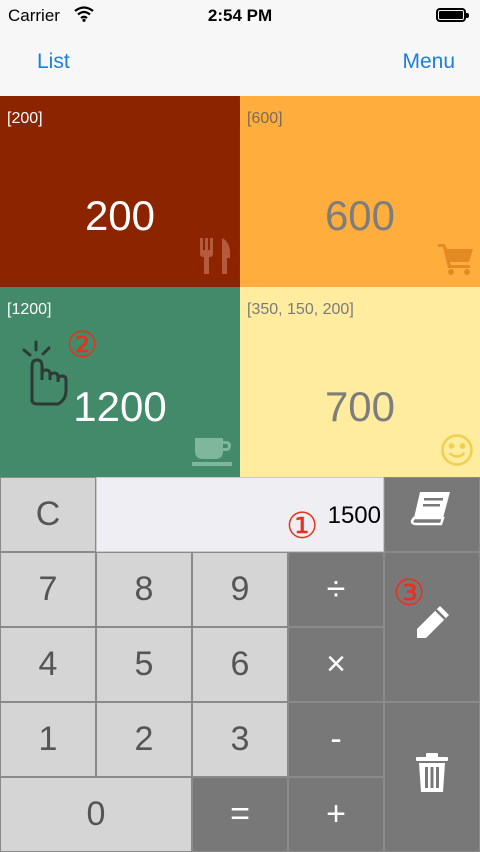  I want to click on book-icon, so click(432, 514).